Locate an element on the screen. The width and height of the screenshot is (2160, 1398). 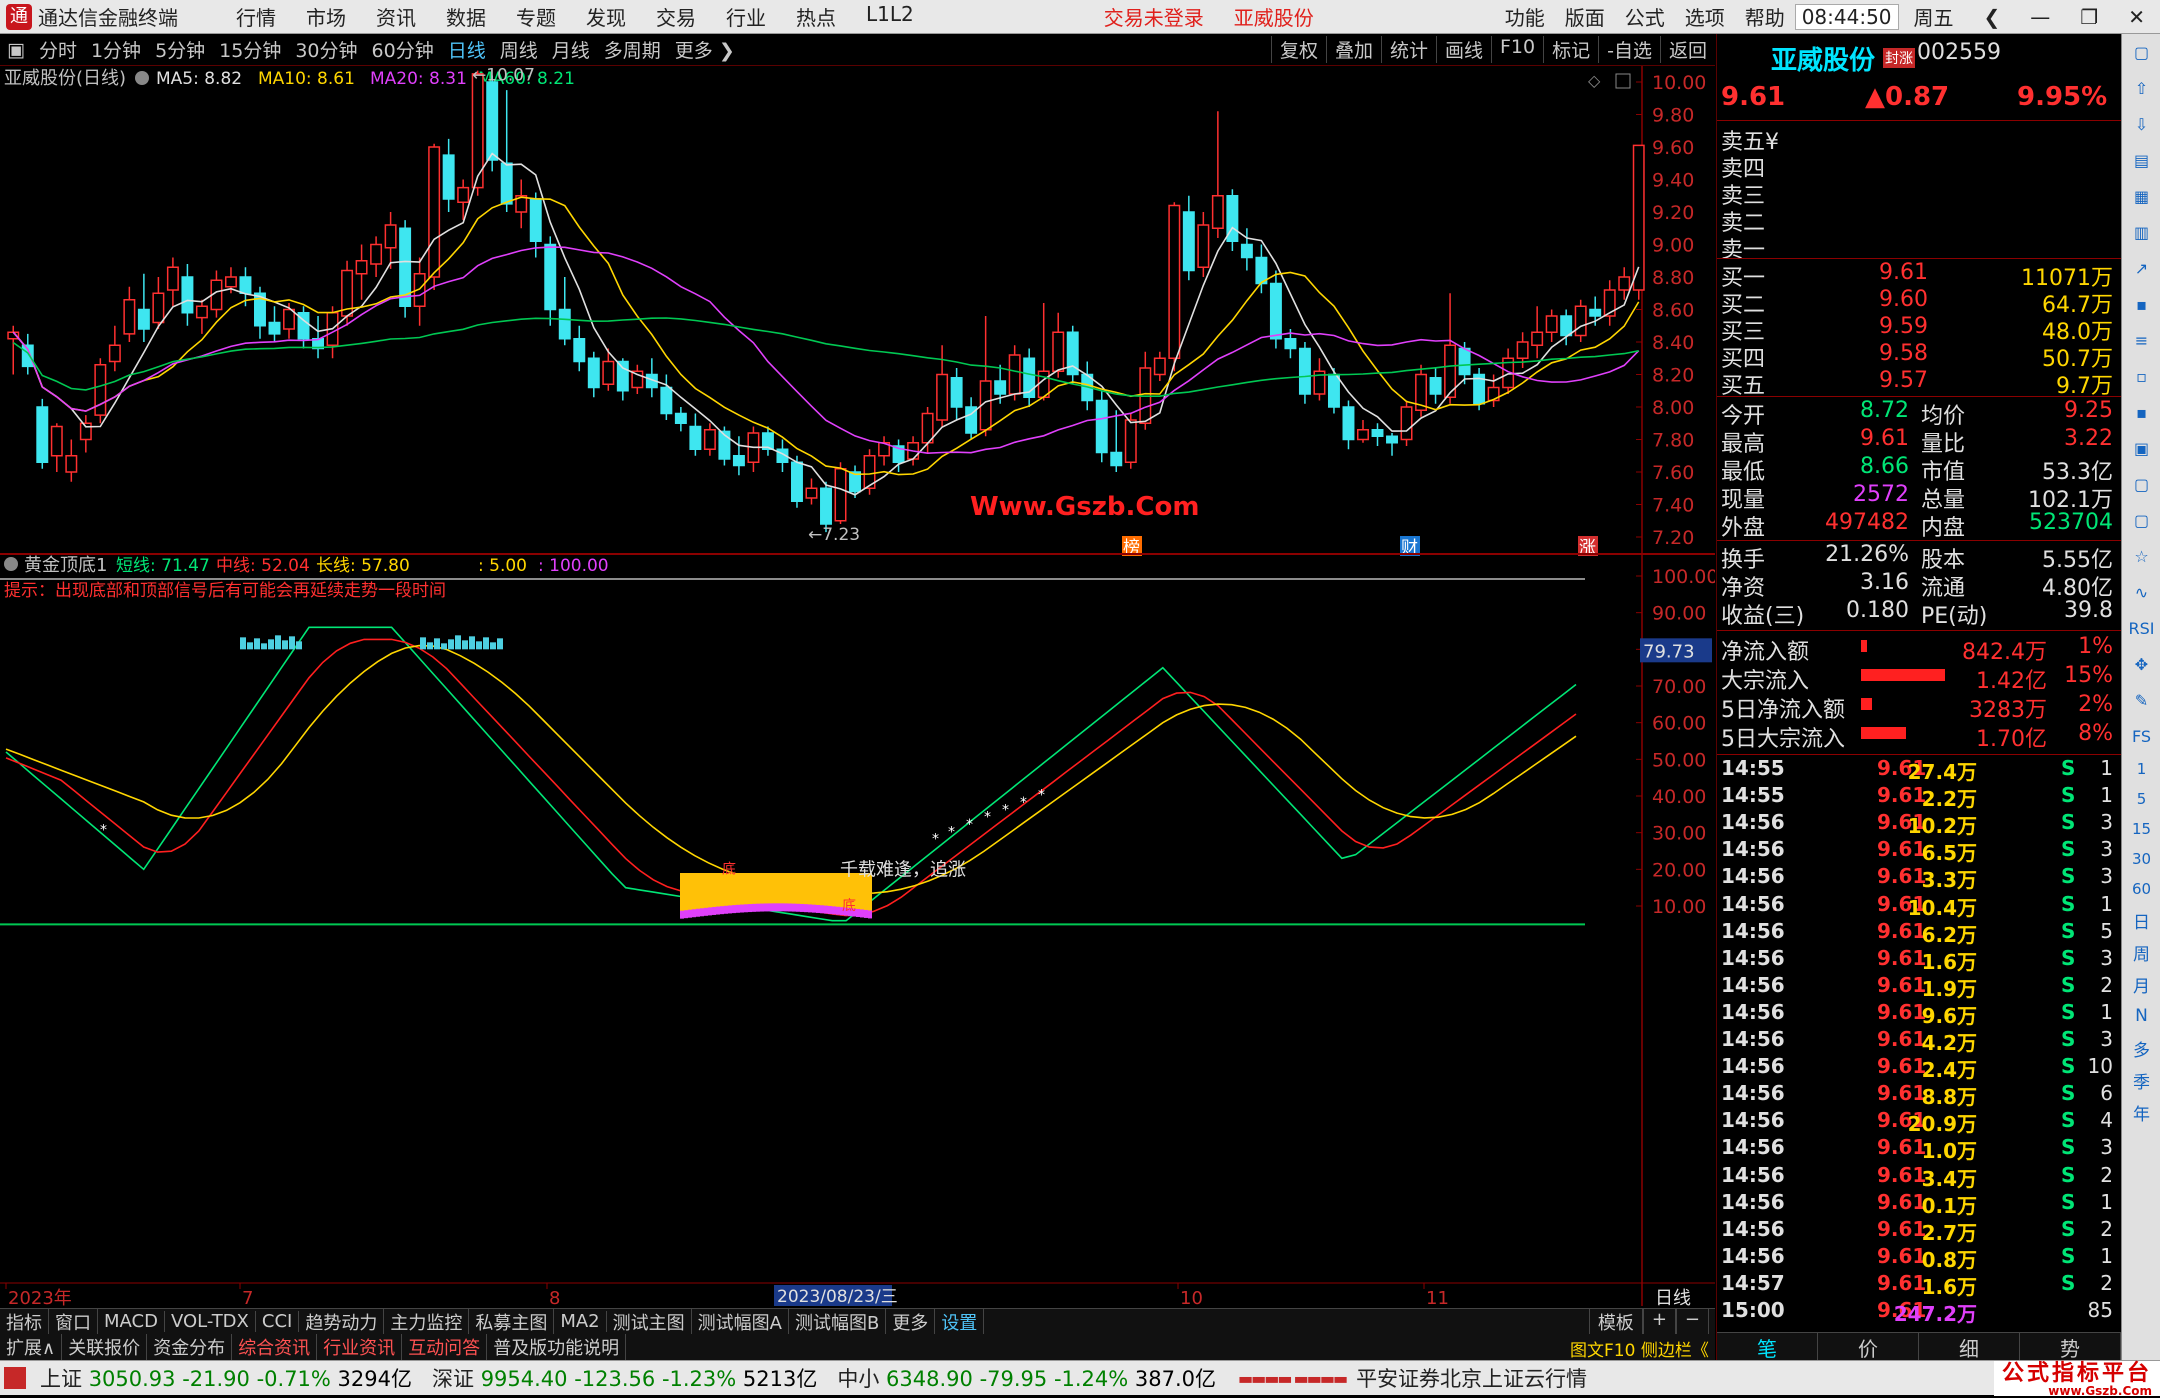
period-tab-2: 5分钟 is located at coordinates (180, 49).